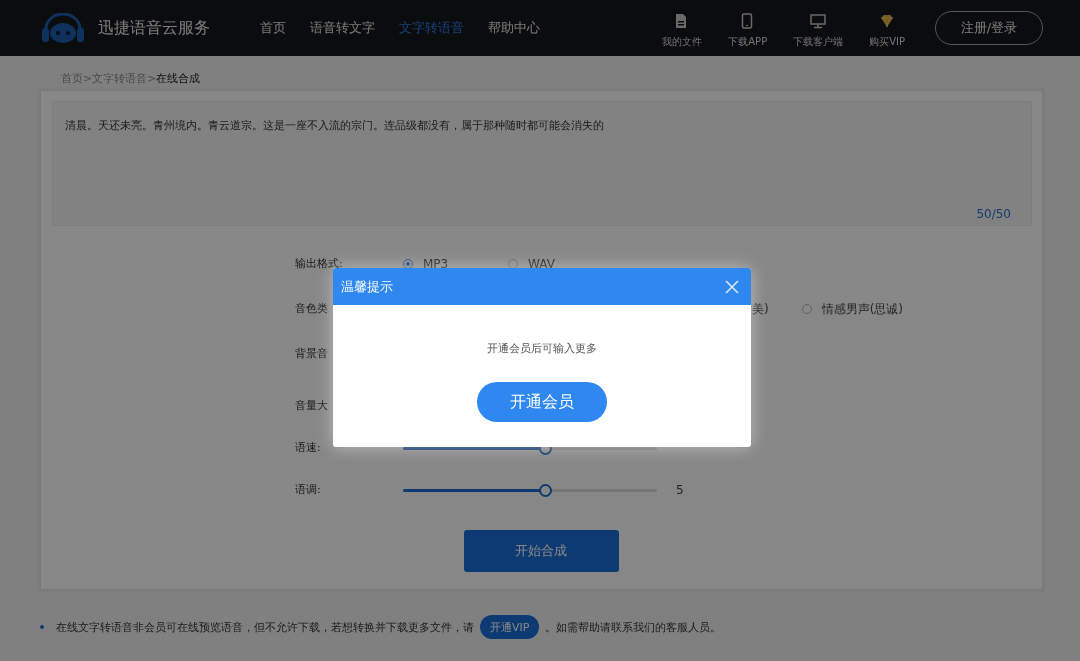 The width and height of the screenshot is (1080, 661). Describe the element at coordinates (633, 627) in the screenshot. I see `note-text: 。如需帮助请联系我们的客服人员。` at that location.